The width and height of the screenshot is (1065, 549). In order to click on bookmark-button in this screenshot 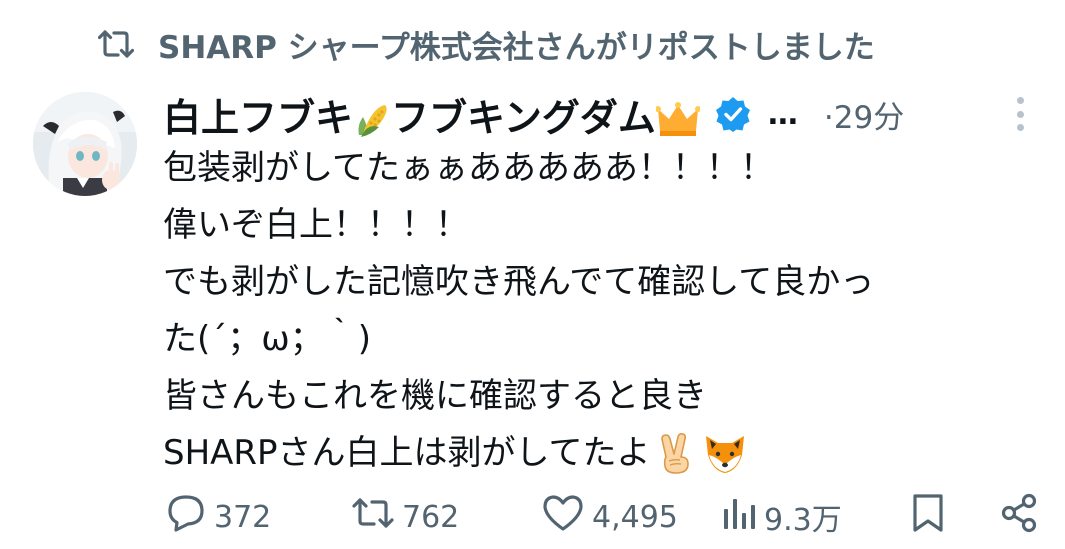, I will do `click(928, 517)`.